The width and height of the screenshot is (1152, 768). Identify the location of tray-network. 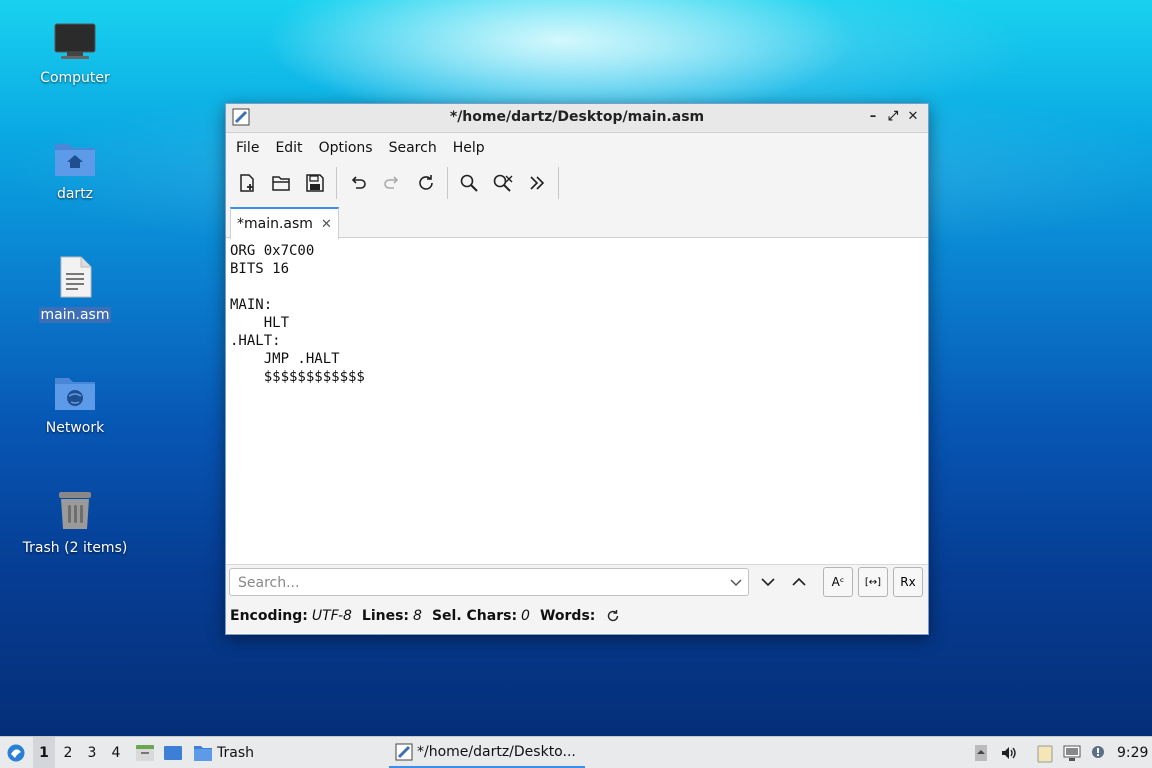
(1072, 752).